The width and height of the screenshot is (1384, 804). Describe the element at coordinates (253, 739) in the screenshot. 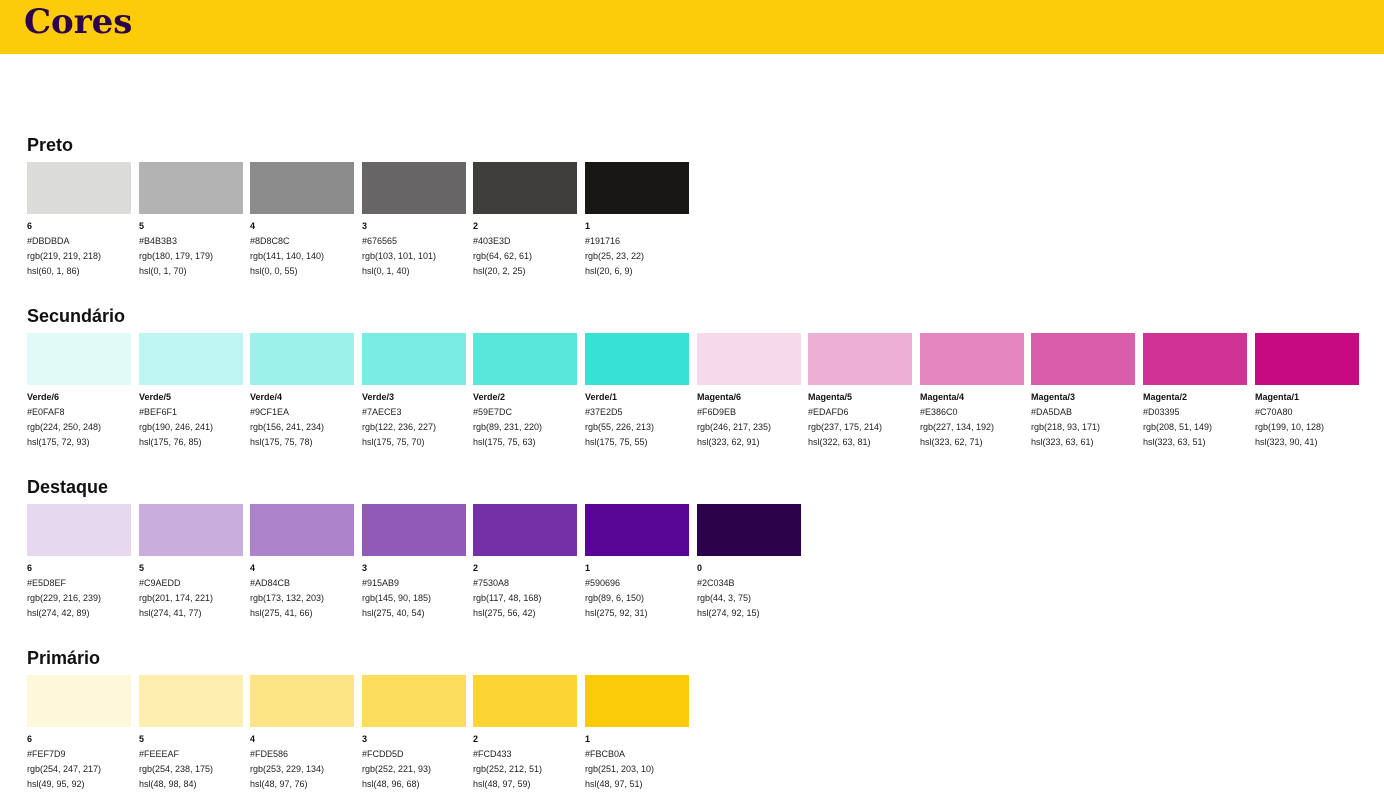

I see `color-name: 4` at that location.